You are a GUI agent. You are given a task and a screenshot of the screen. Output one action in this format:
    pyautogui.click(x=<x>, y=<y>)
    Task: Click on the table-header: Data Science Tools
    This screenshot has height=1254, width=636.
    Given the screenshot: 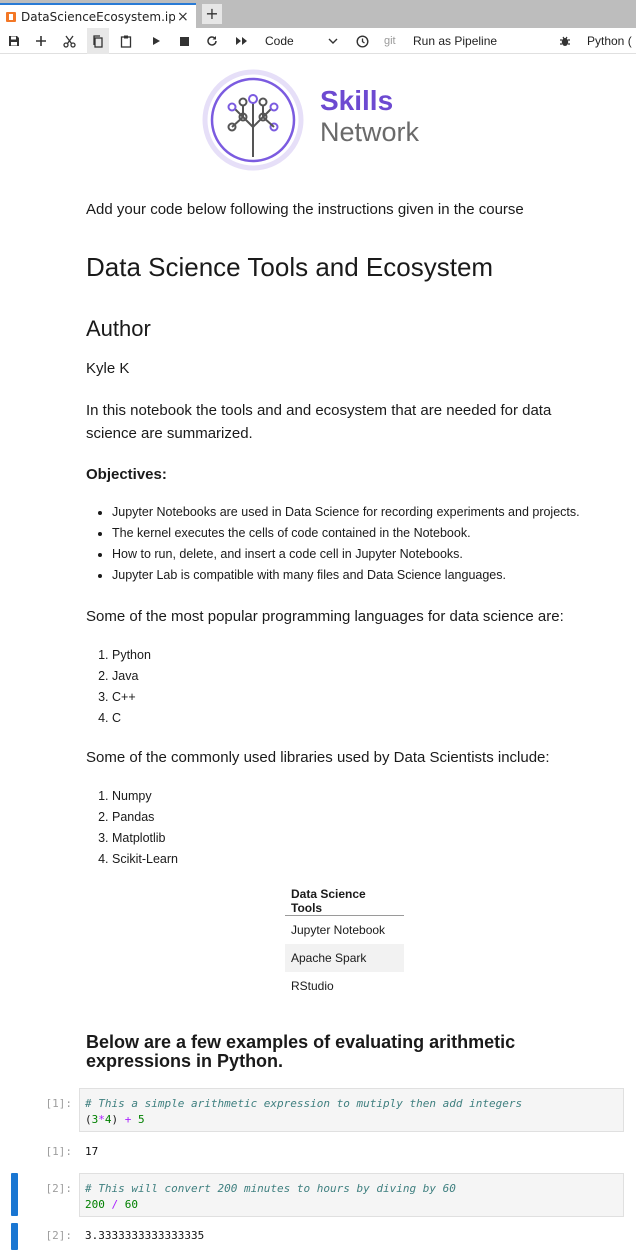 What is the action you would take?
    pyautogui.click(x=344, y=901)
    